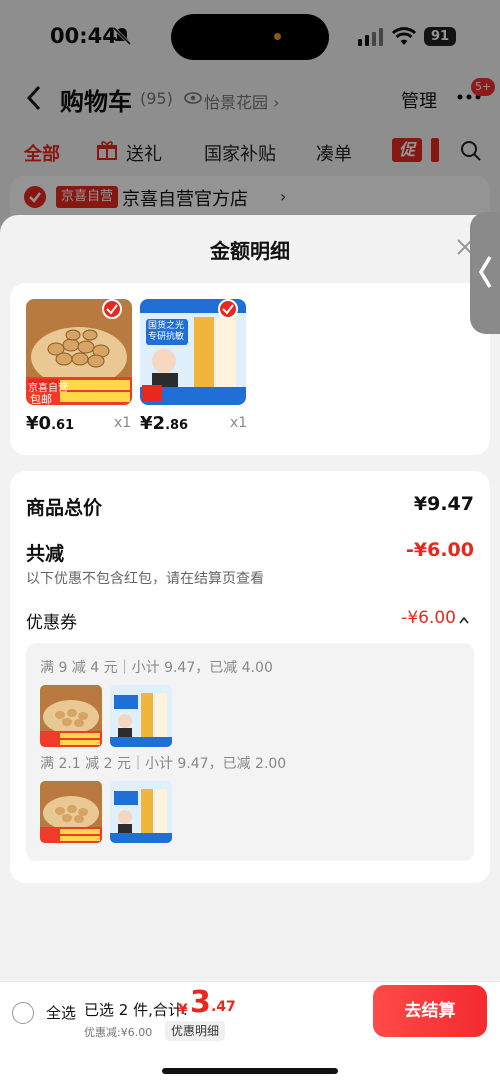 The image size is (500, 1084). Describe the element at coordinates (163, 764) in the screenshot. I see `coupon-rule: 满 2.1 减 2 元｜小计 9.47，已减 2.00` at that location.